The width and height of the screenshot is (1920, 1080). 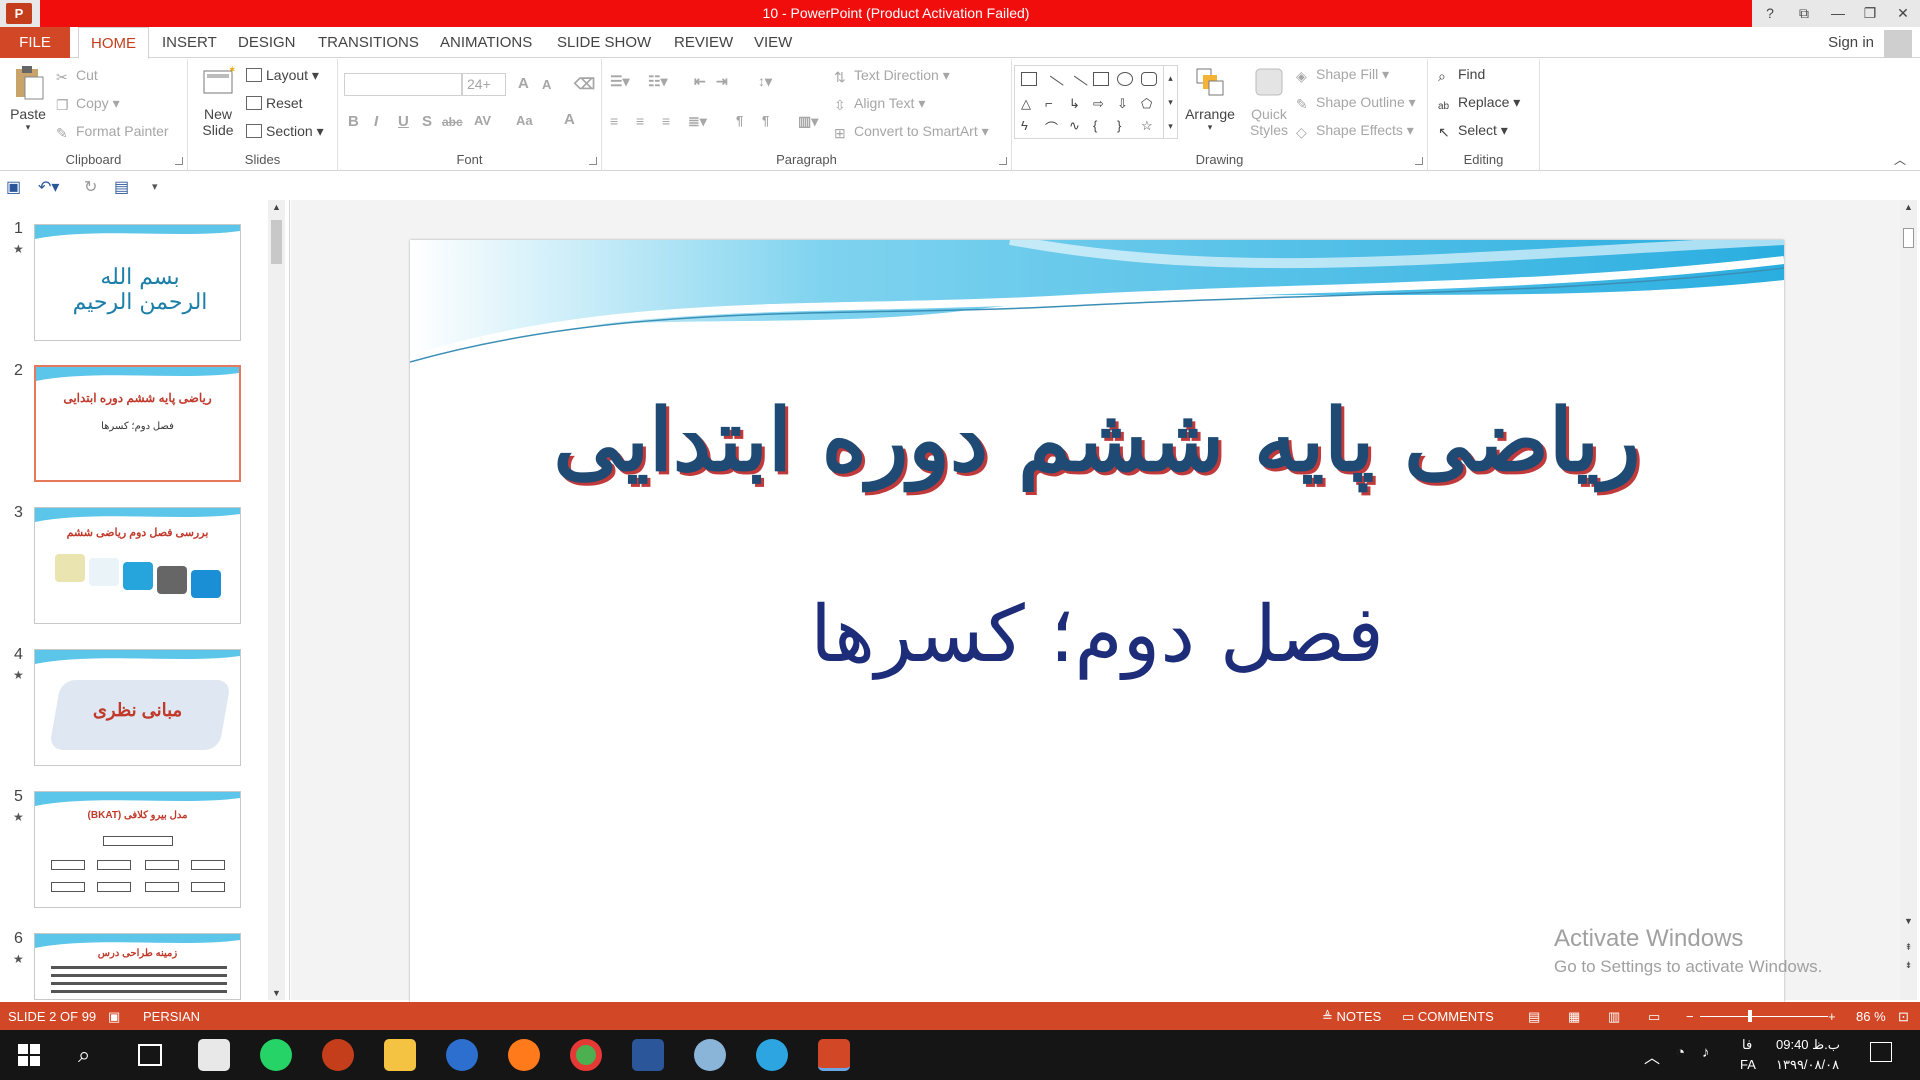 I want to click on zoom-level: 86 %, so click(x=1871, y=1016).